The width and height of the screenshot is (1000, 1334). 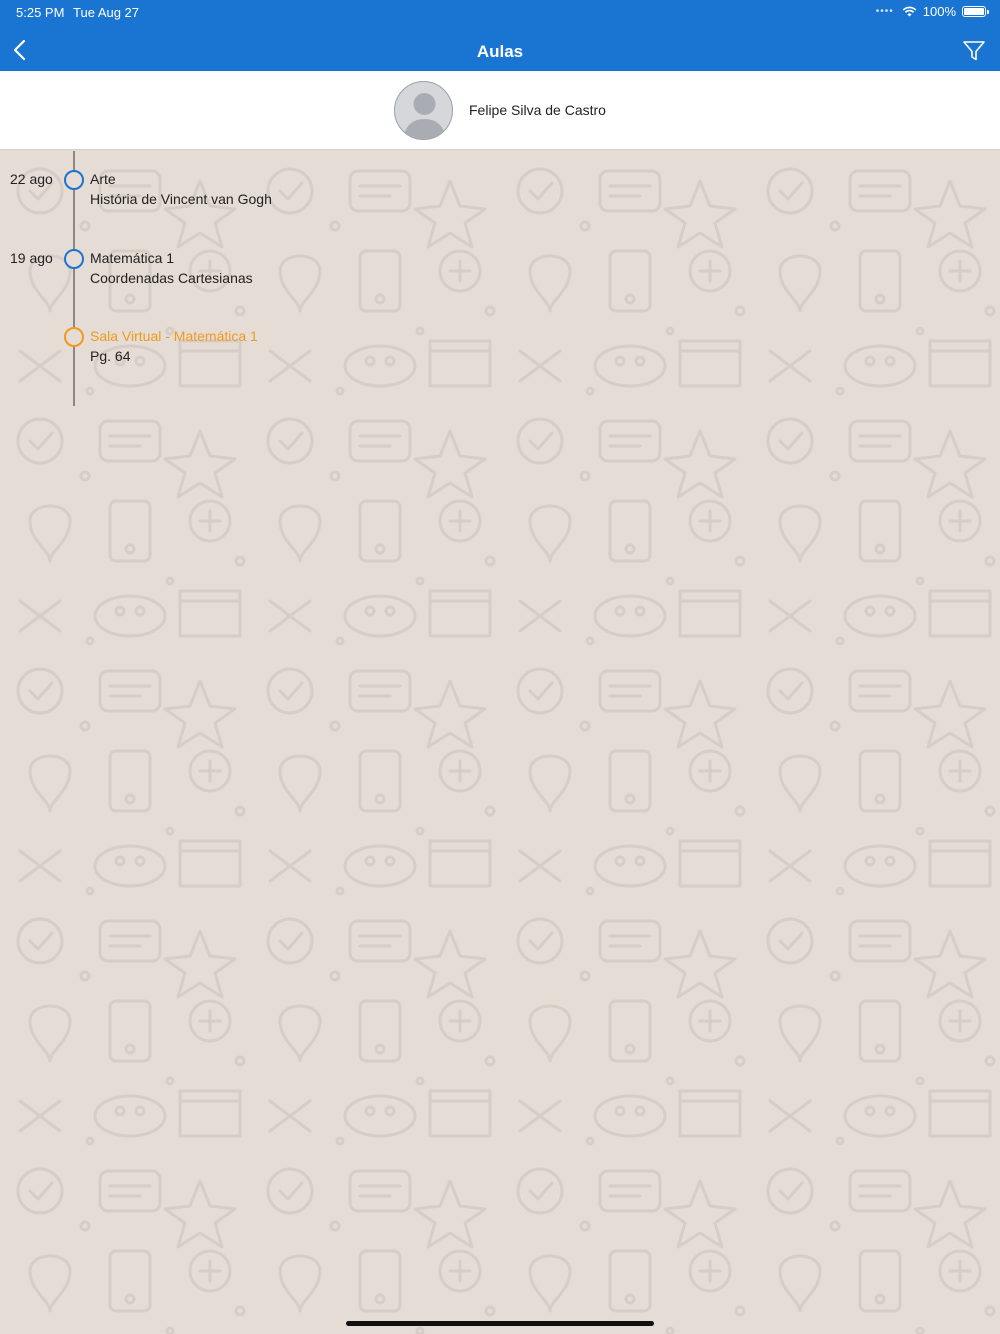 What do you see at coordinates (500, 51) in the screenshot?
I see `page-title: Aulas` at bounding box center [500, 51].